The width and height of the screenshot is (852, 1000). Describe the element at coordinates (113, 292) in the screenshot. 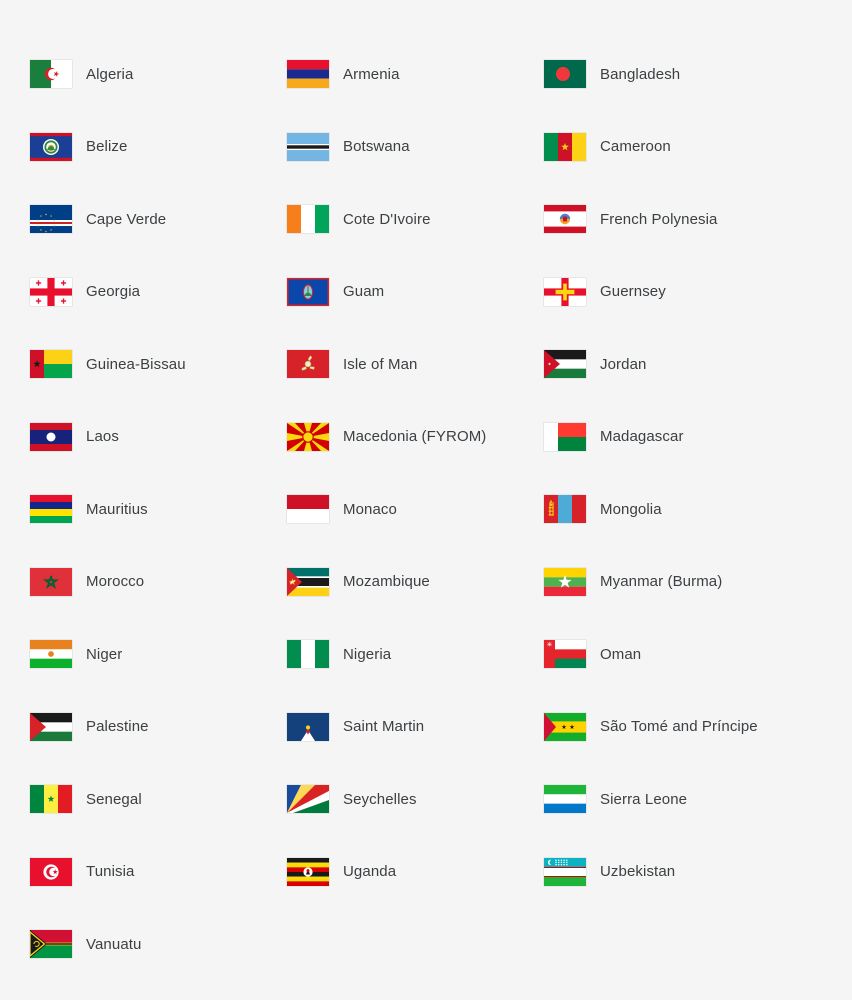

I see `flag-label: Georgia` at that location.